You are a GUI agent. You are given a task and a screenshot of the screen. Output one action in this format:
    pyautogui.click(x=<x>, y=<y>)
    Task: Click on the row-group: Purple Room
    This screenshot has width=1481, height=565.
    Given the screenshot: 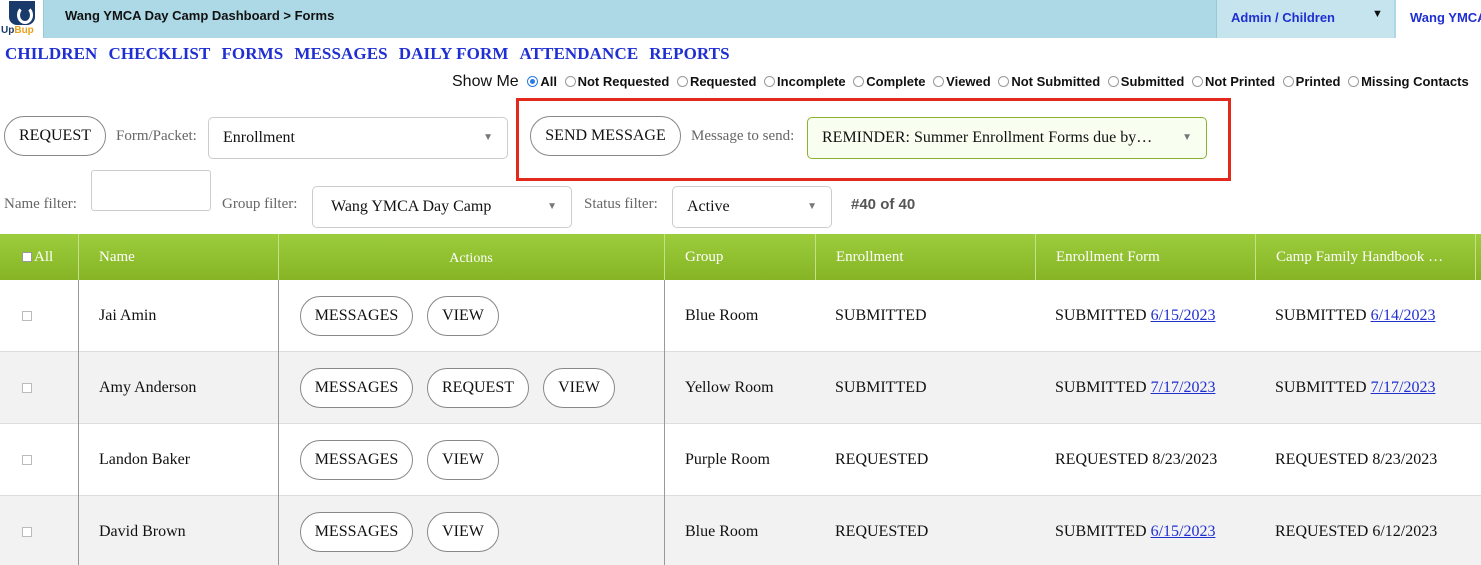 What is the action you would take?
    pyautogui.click(x=727, y=459)
    